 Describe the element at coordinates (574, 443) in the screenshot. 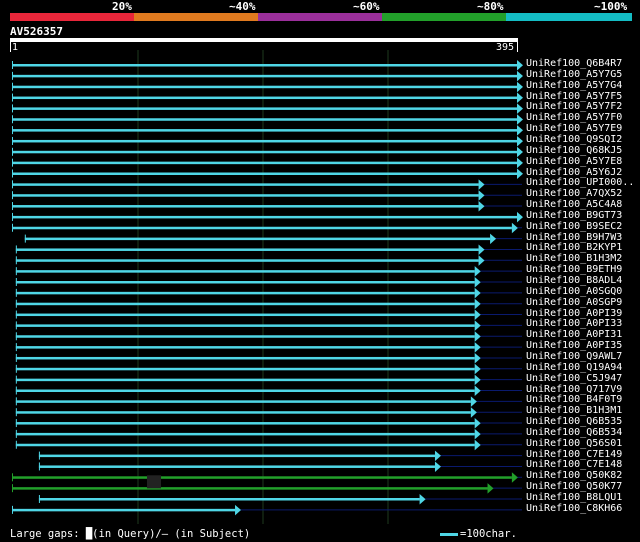

I see `hit-label: UniRef100_Q56S01` at that location.